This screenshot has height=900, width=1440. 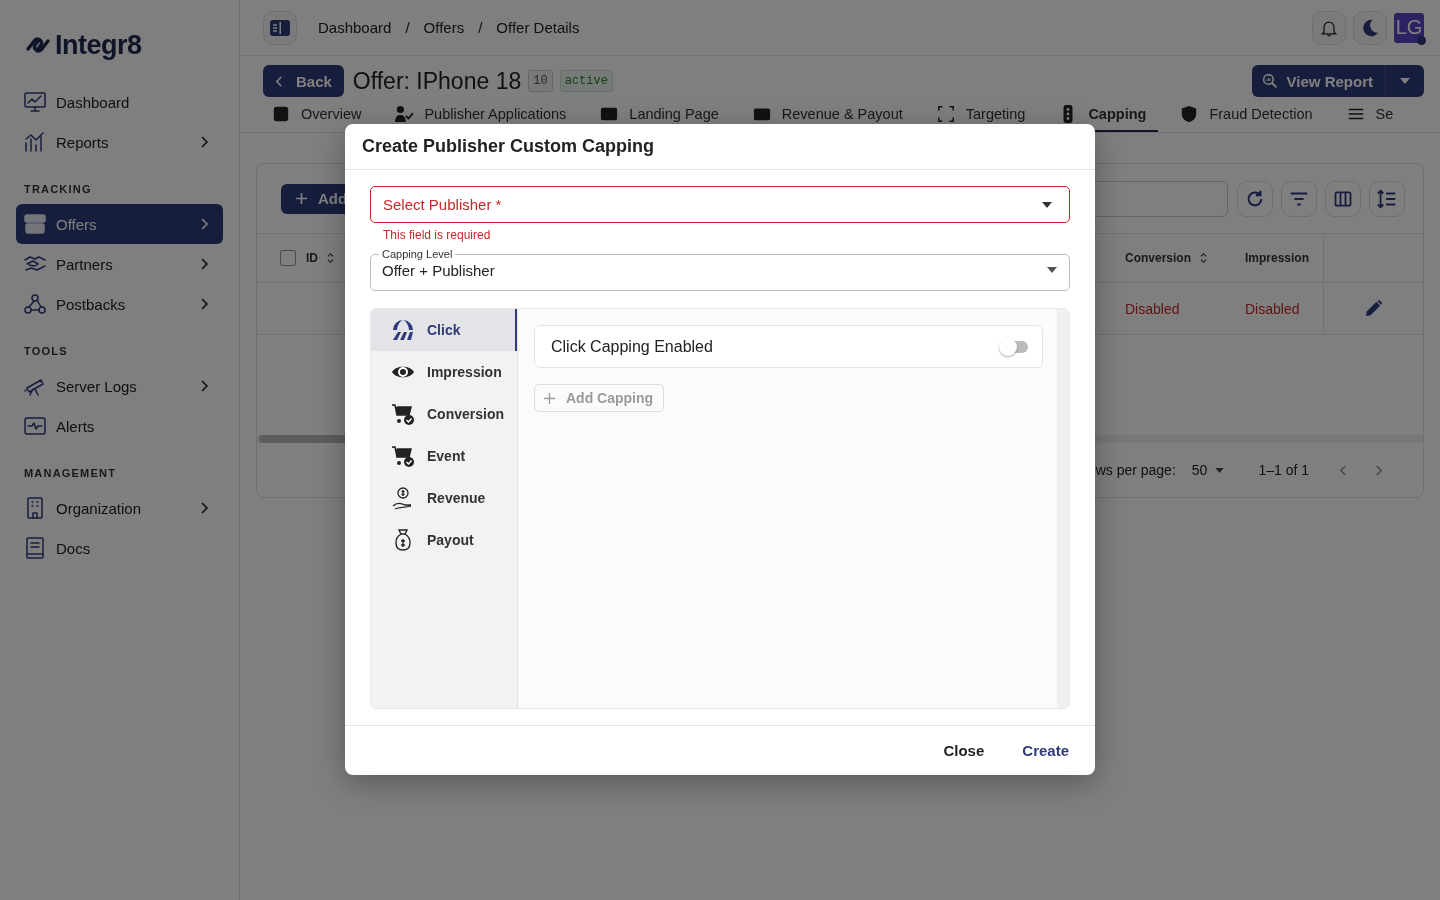 What do you see at coordinates (46, 351) in the screenshot?
I see `section-heading: TOOLS` at bounding box center [46, 351].